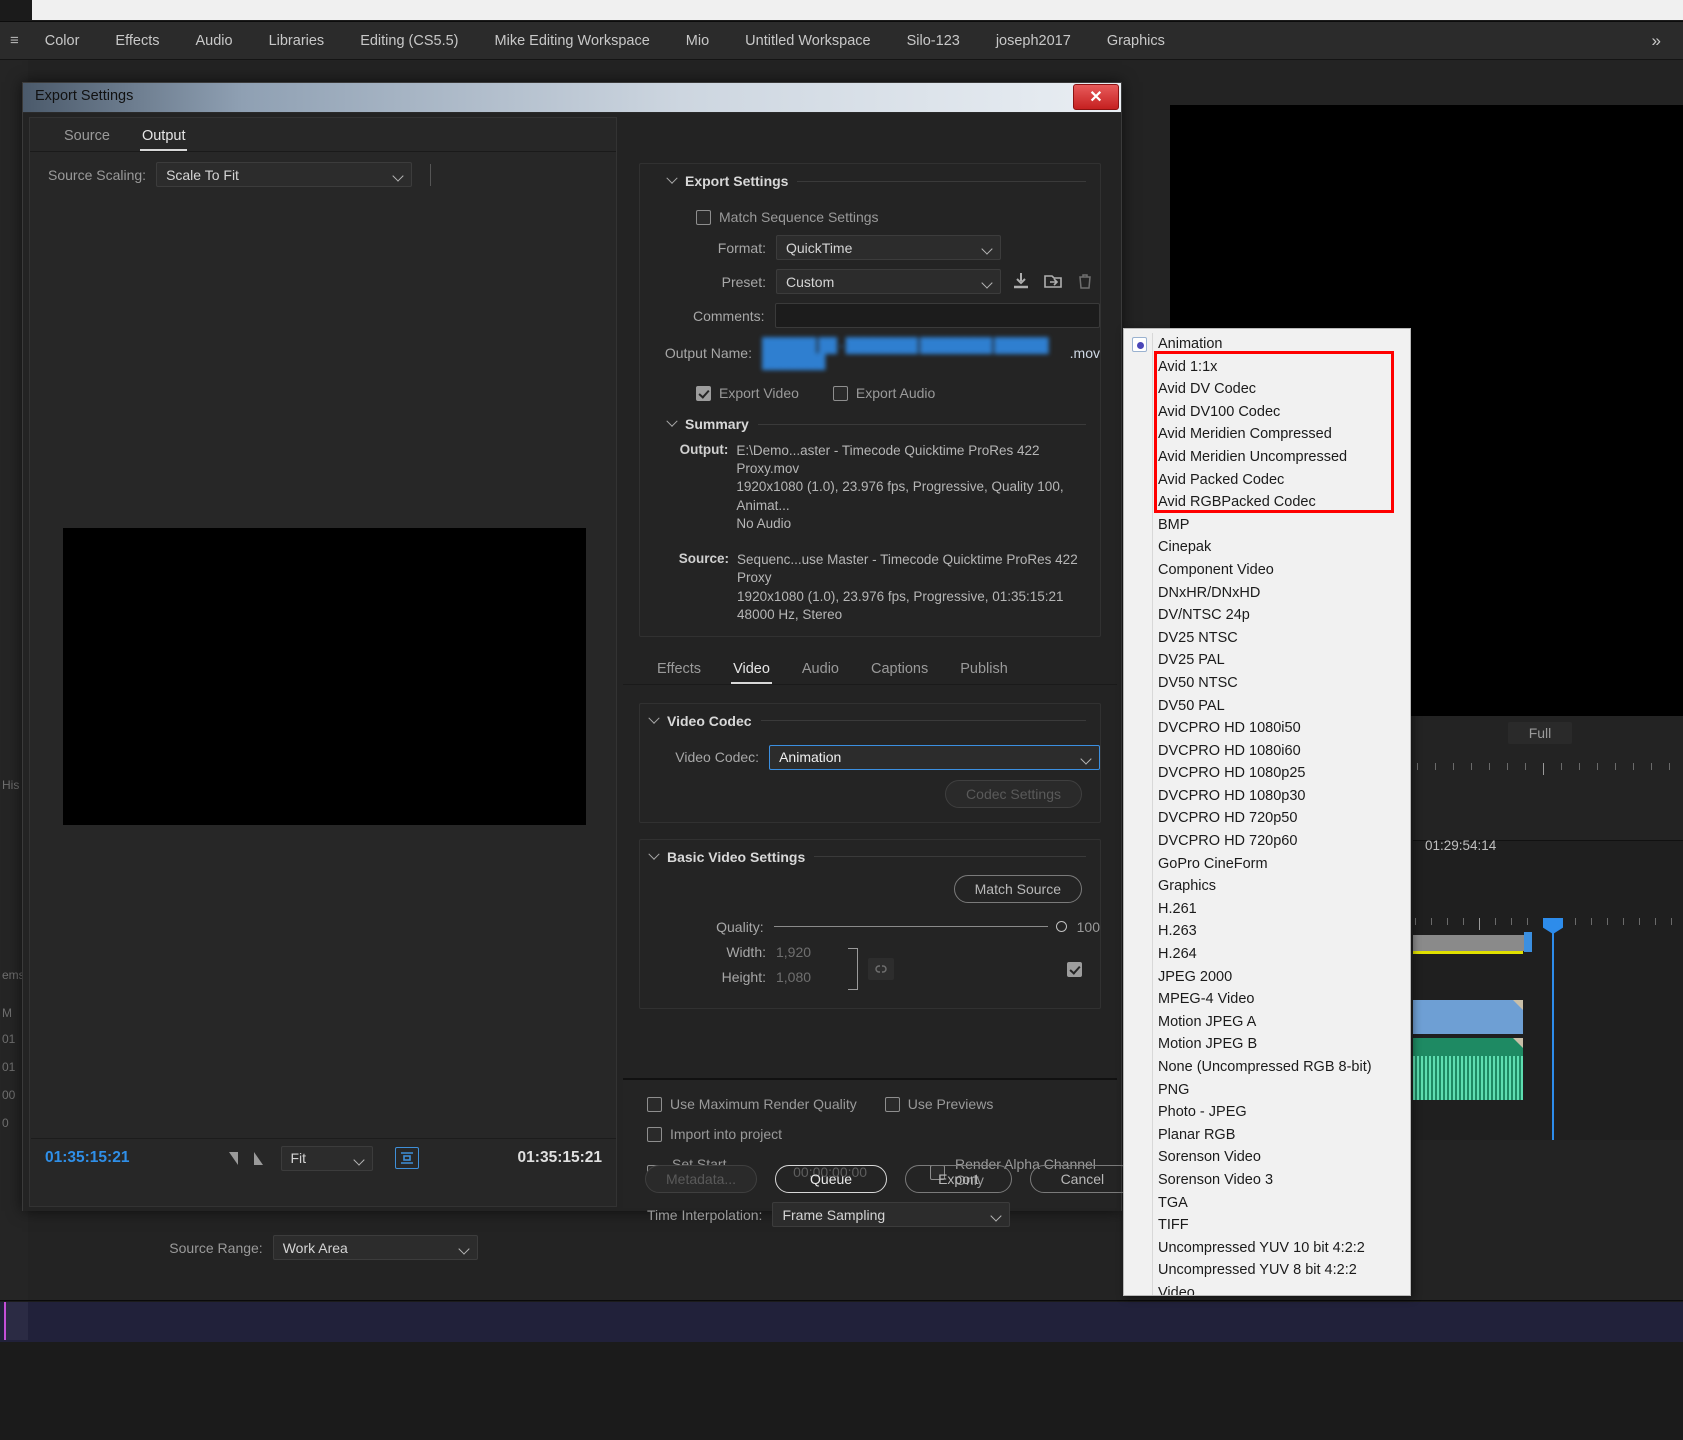 The height and width of the screenshot is (1440, 1683). What do you see at coordinates (654, 1104) in the screenshot?
I see `max-render-quality-checkbox` at bounding box center [654, 1104].